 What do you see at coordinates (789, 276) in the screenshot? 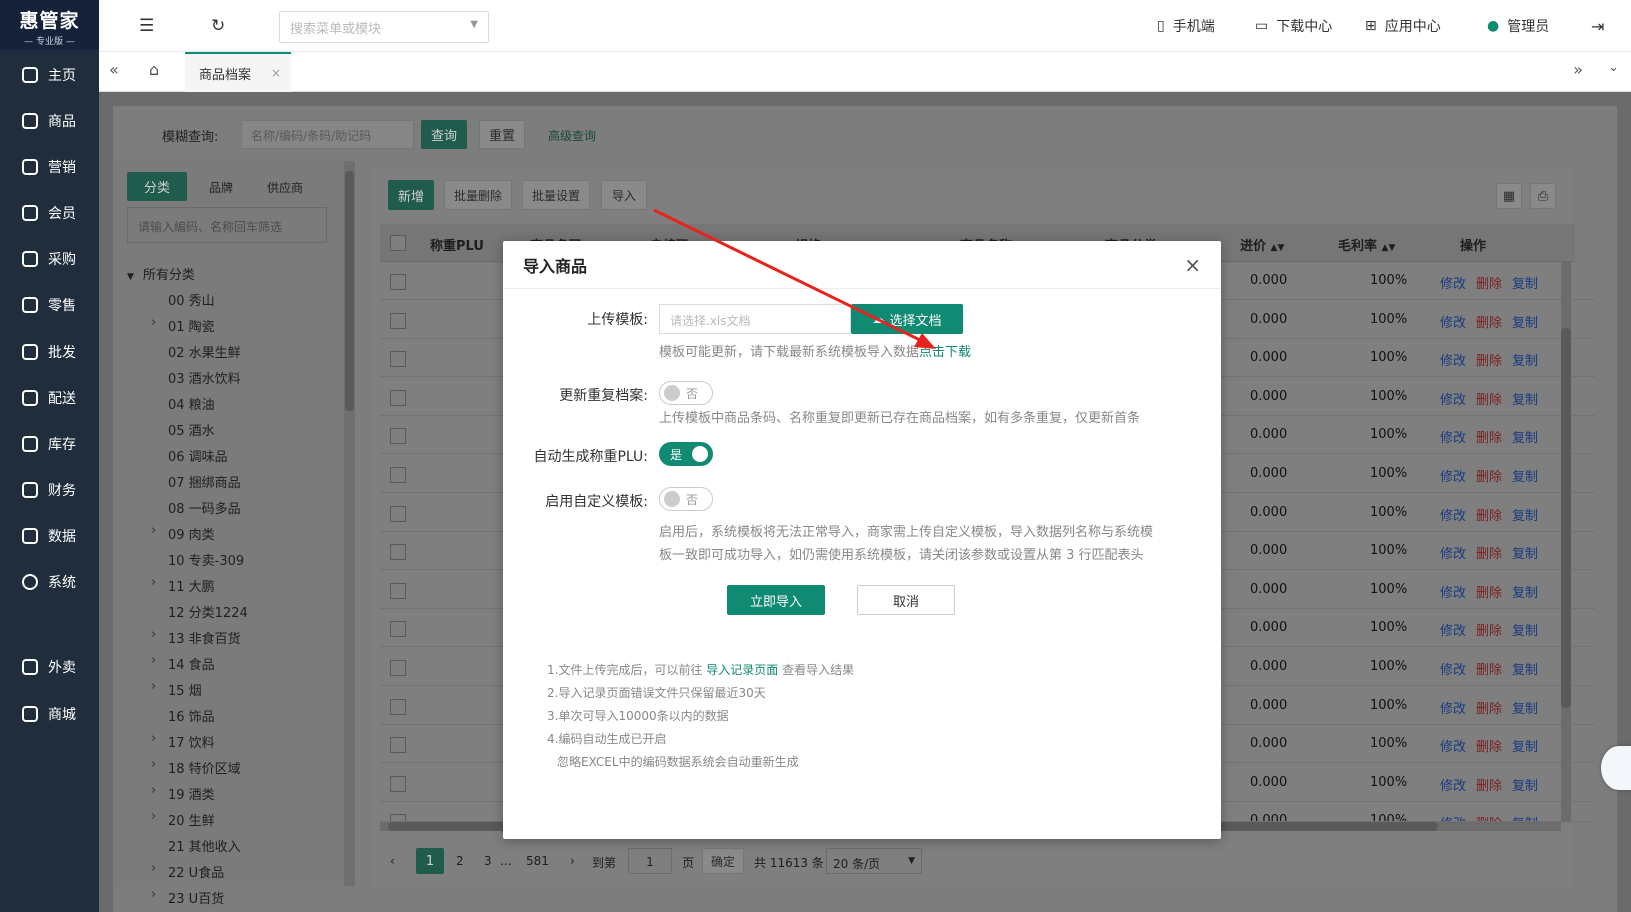
I see `arrow-line` at bounding box center [789, 276].